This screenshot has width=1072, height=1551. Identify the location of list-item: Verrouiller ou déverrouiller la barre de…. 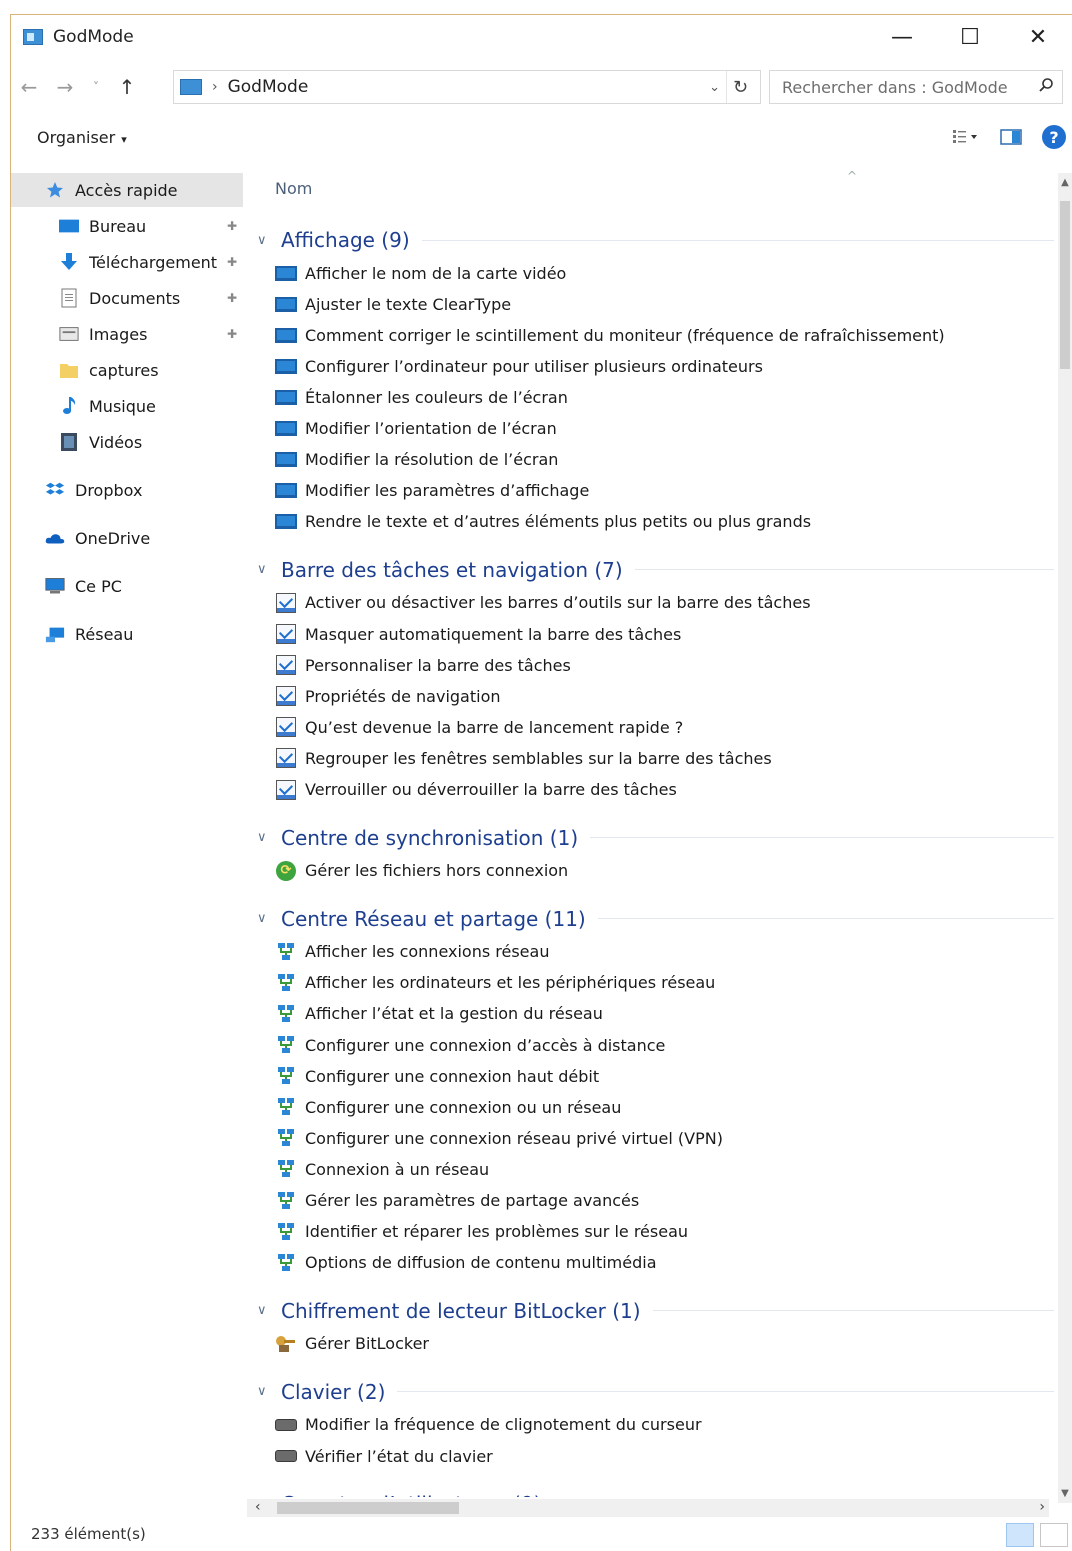
(476, 790).